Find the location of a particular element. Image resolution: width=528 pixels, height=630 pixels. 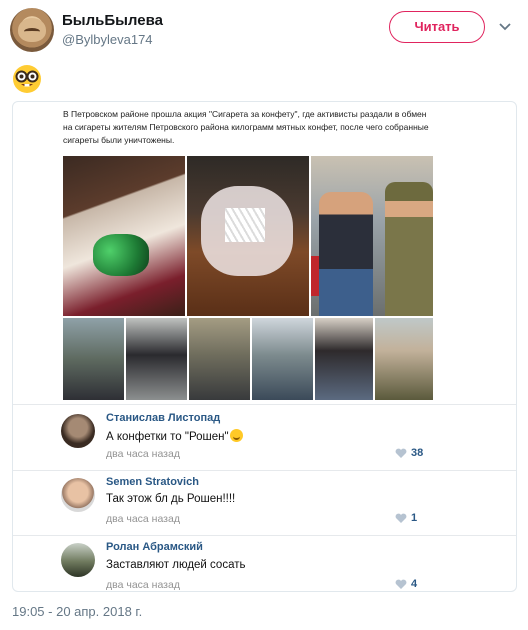

like-count: 1 is located at coordinates (414, 518).